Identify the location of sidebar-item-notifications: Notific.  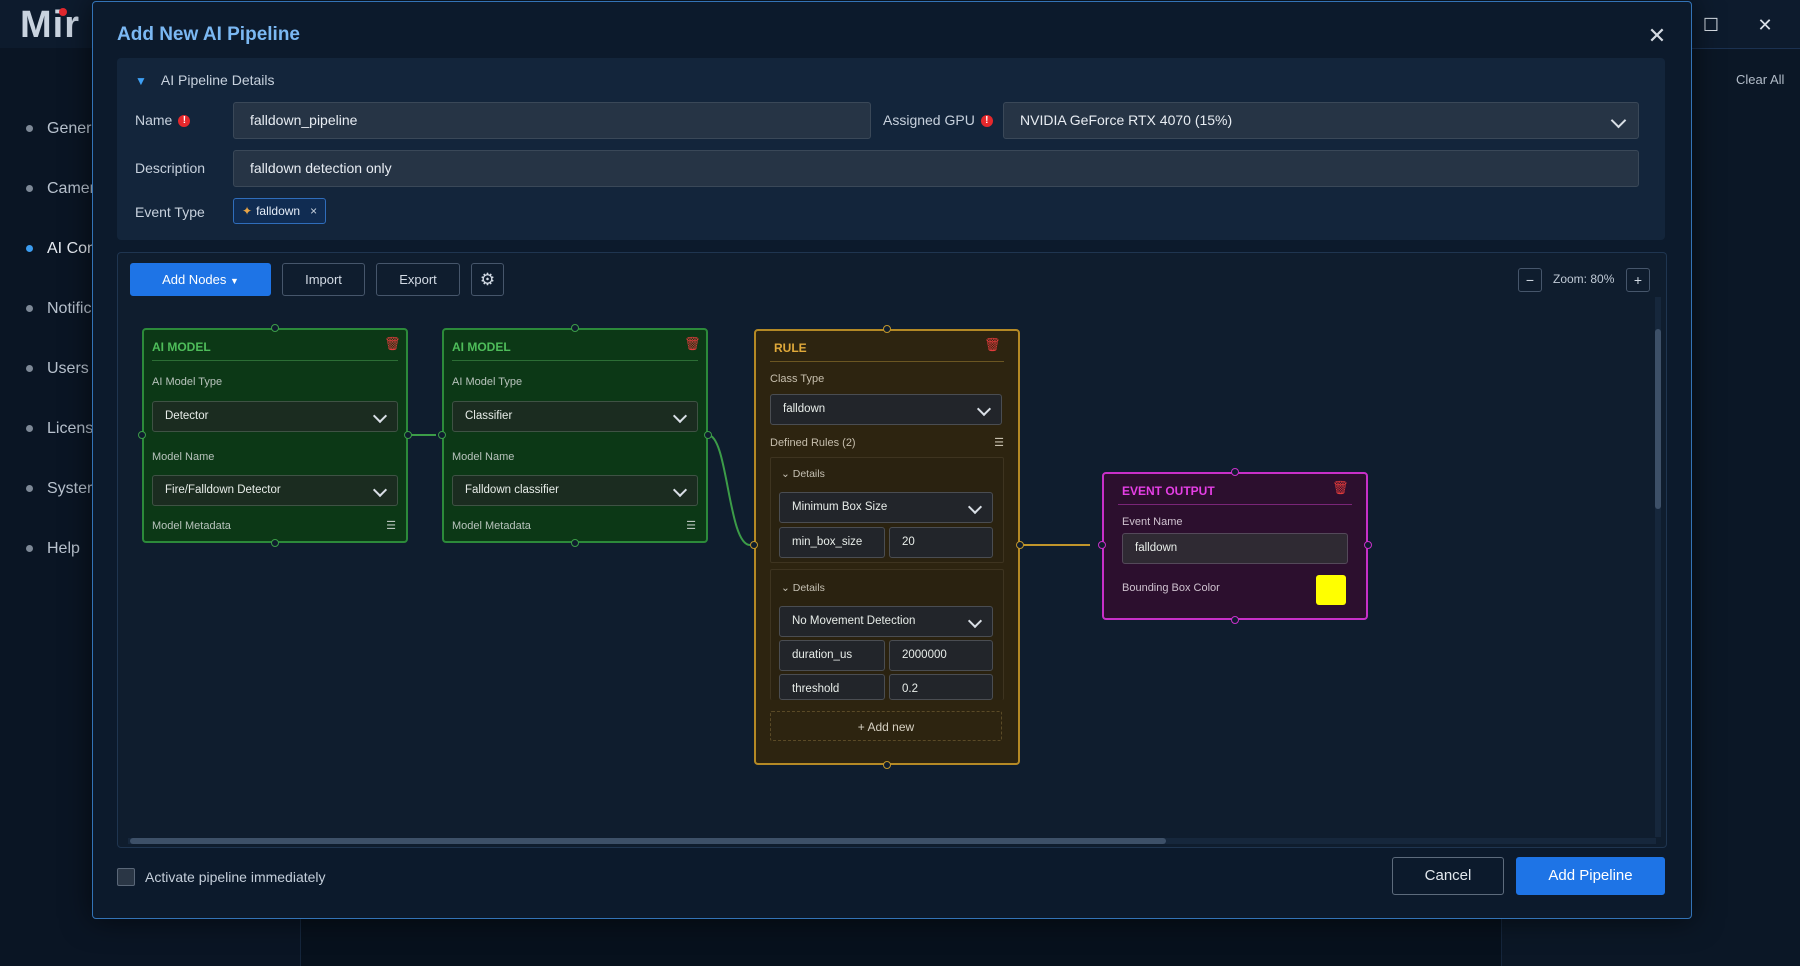
(58, 309).